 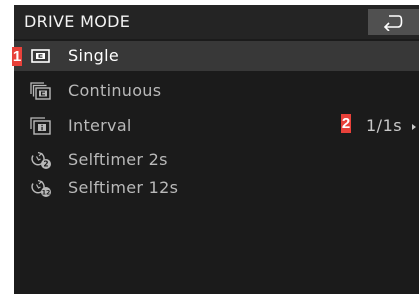 What do you see at coordinates (40, 91) in the screenshot?
I see `continuous-frames-icon` at bounding box center [40, 91].